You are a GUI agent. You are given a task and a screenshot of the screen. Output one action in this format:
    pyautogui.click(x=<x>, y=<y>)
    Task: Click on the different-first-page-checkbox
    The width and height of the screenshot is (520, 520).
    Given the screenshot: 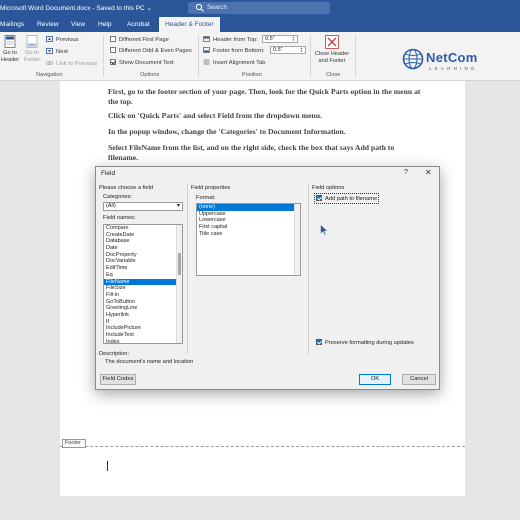 What is the action you would take?
    pyautogui.click(x=113, y=39)
    